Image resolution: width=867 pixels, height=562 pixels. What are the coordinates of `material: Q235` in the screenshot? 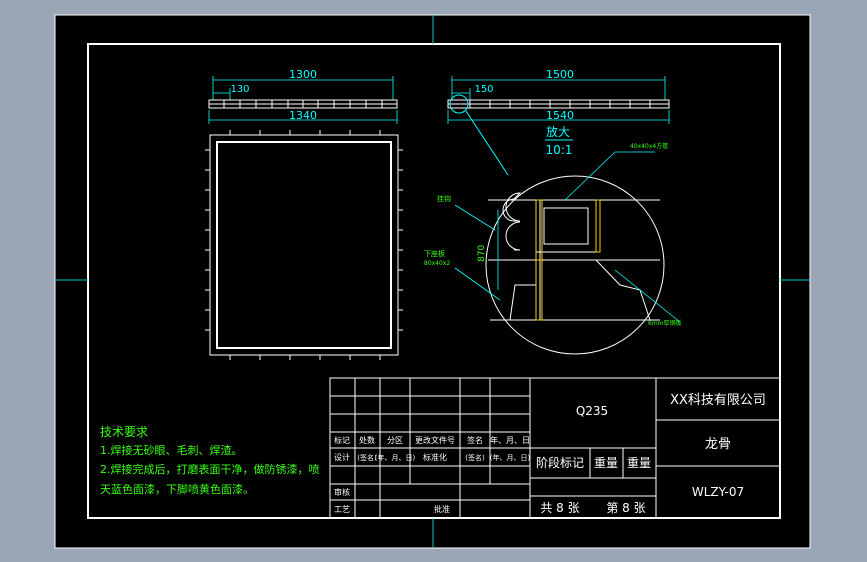 It's located at (592, 411).